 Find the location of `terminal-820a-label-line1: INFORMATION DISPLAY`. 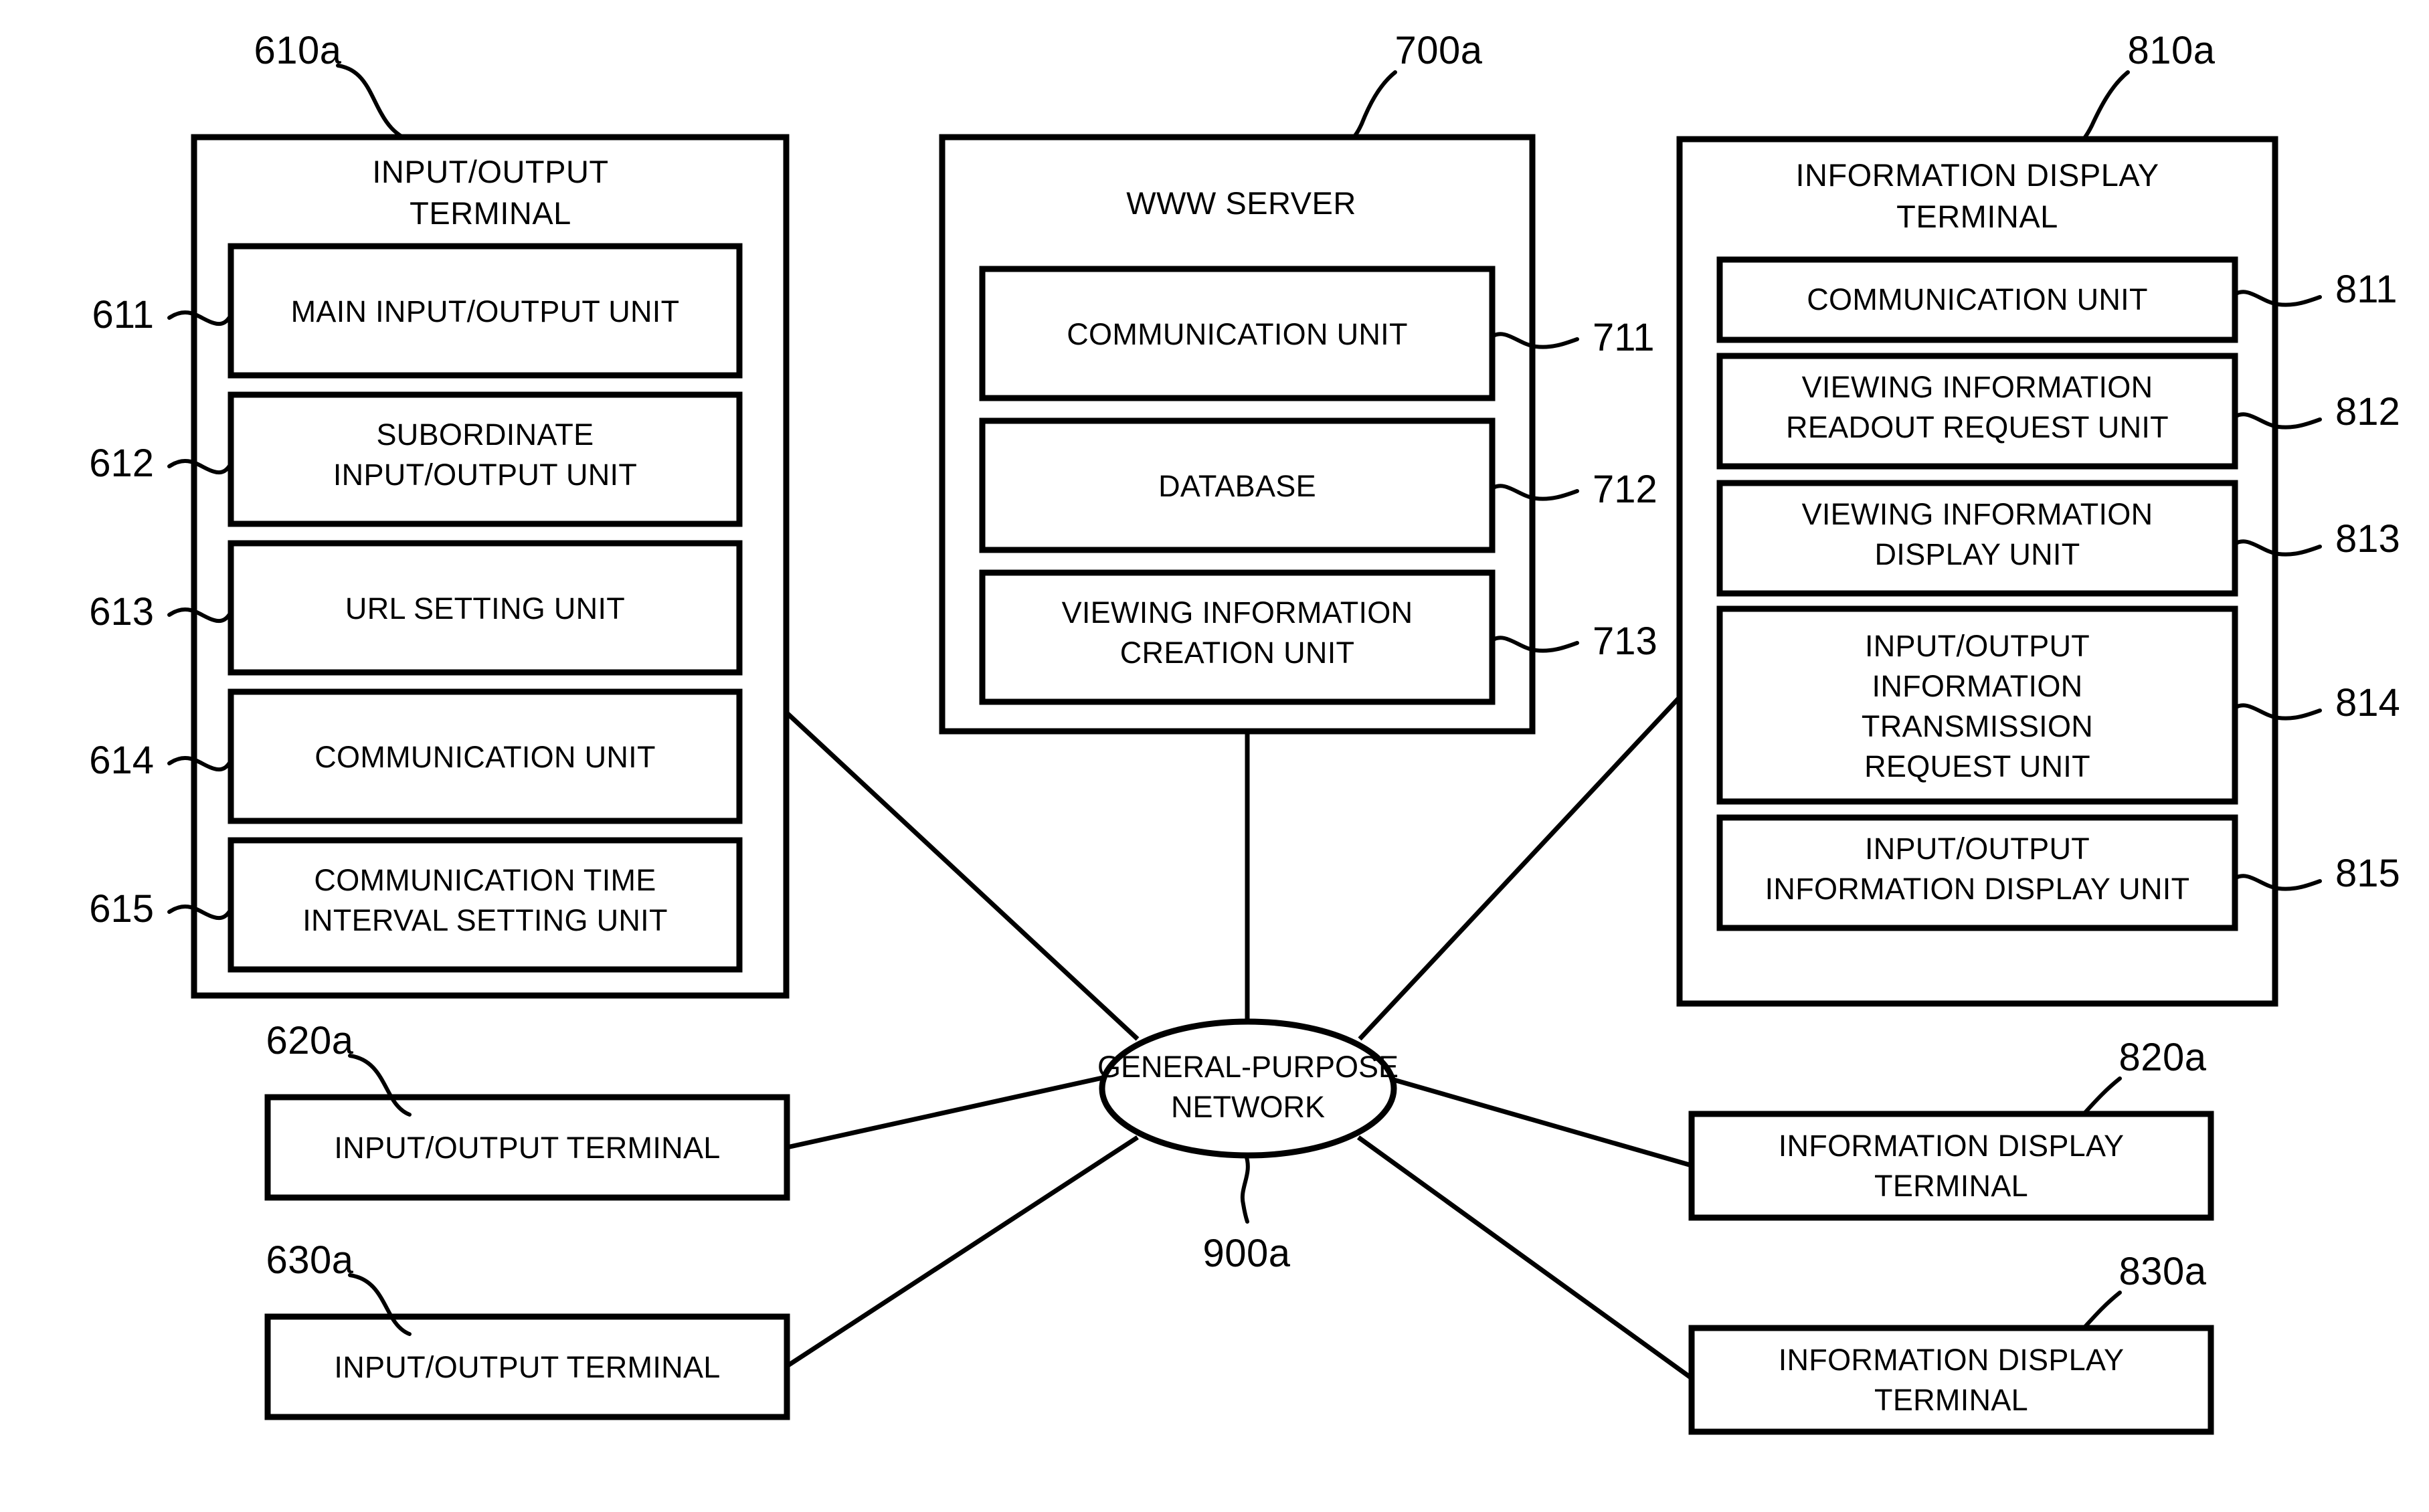

terminal-820a-label-line1: INFORMATION DISPLAY is located at coordinates (1952, 1146).